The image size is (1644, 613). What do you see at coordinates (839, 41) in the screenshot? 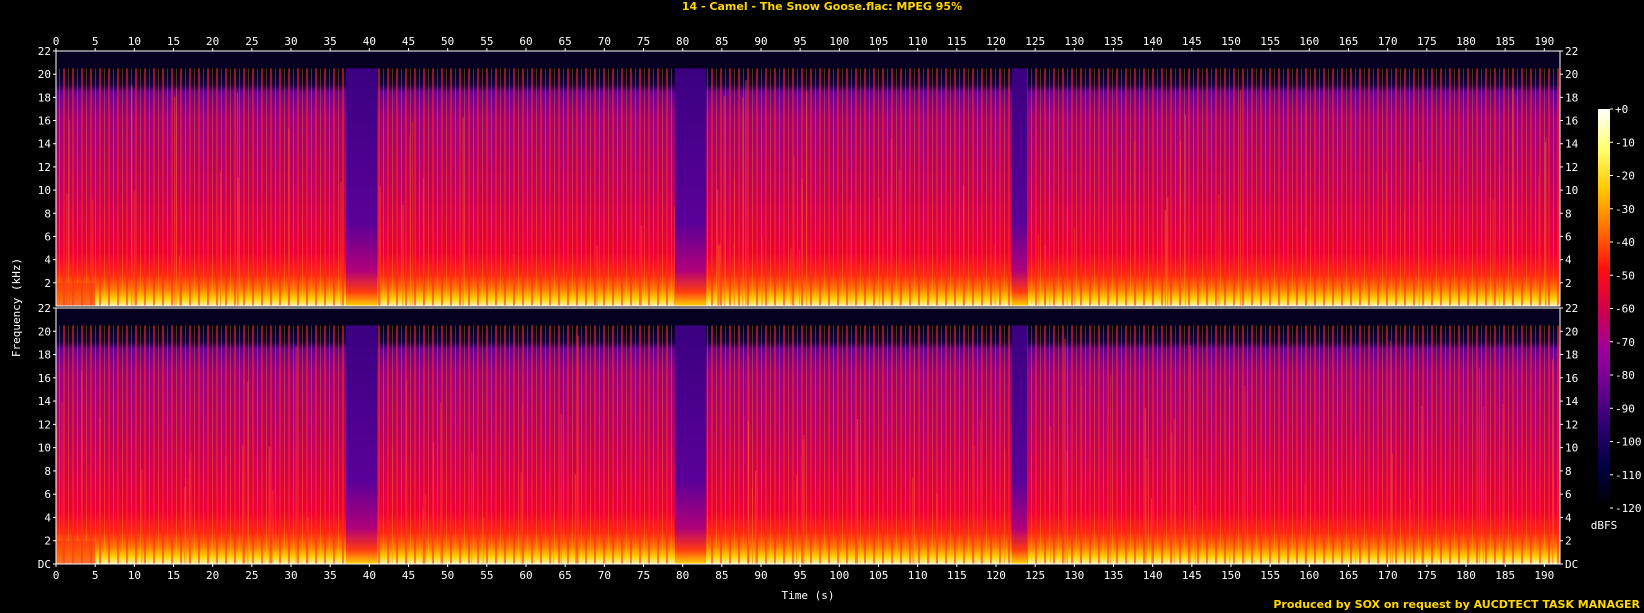
I see `x-tick-label-top: 100` at bounding box center [839, 41].